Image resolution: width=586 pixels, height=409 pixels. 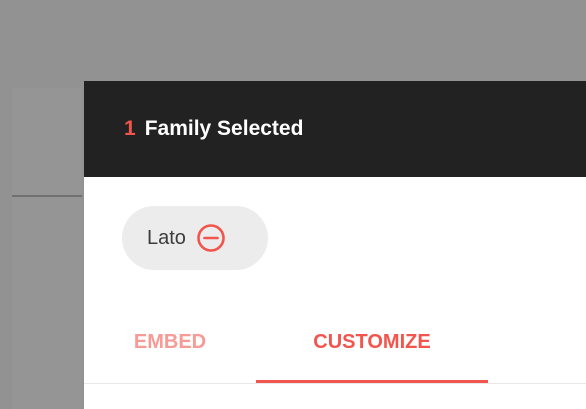 What do you see at coordinates (47, 196) in the screenshot?
I see `backdrop-divider` at bounding box center [47, 196].